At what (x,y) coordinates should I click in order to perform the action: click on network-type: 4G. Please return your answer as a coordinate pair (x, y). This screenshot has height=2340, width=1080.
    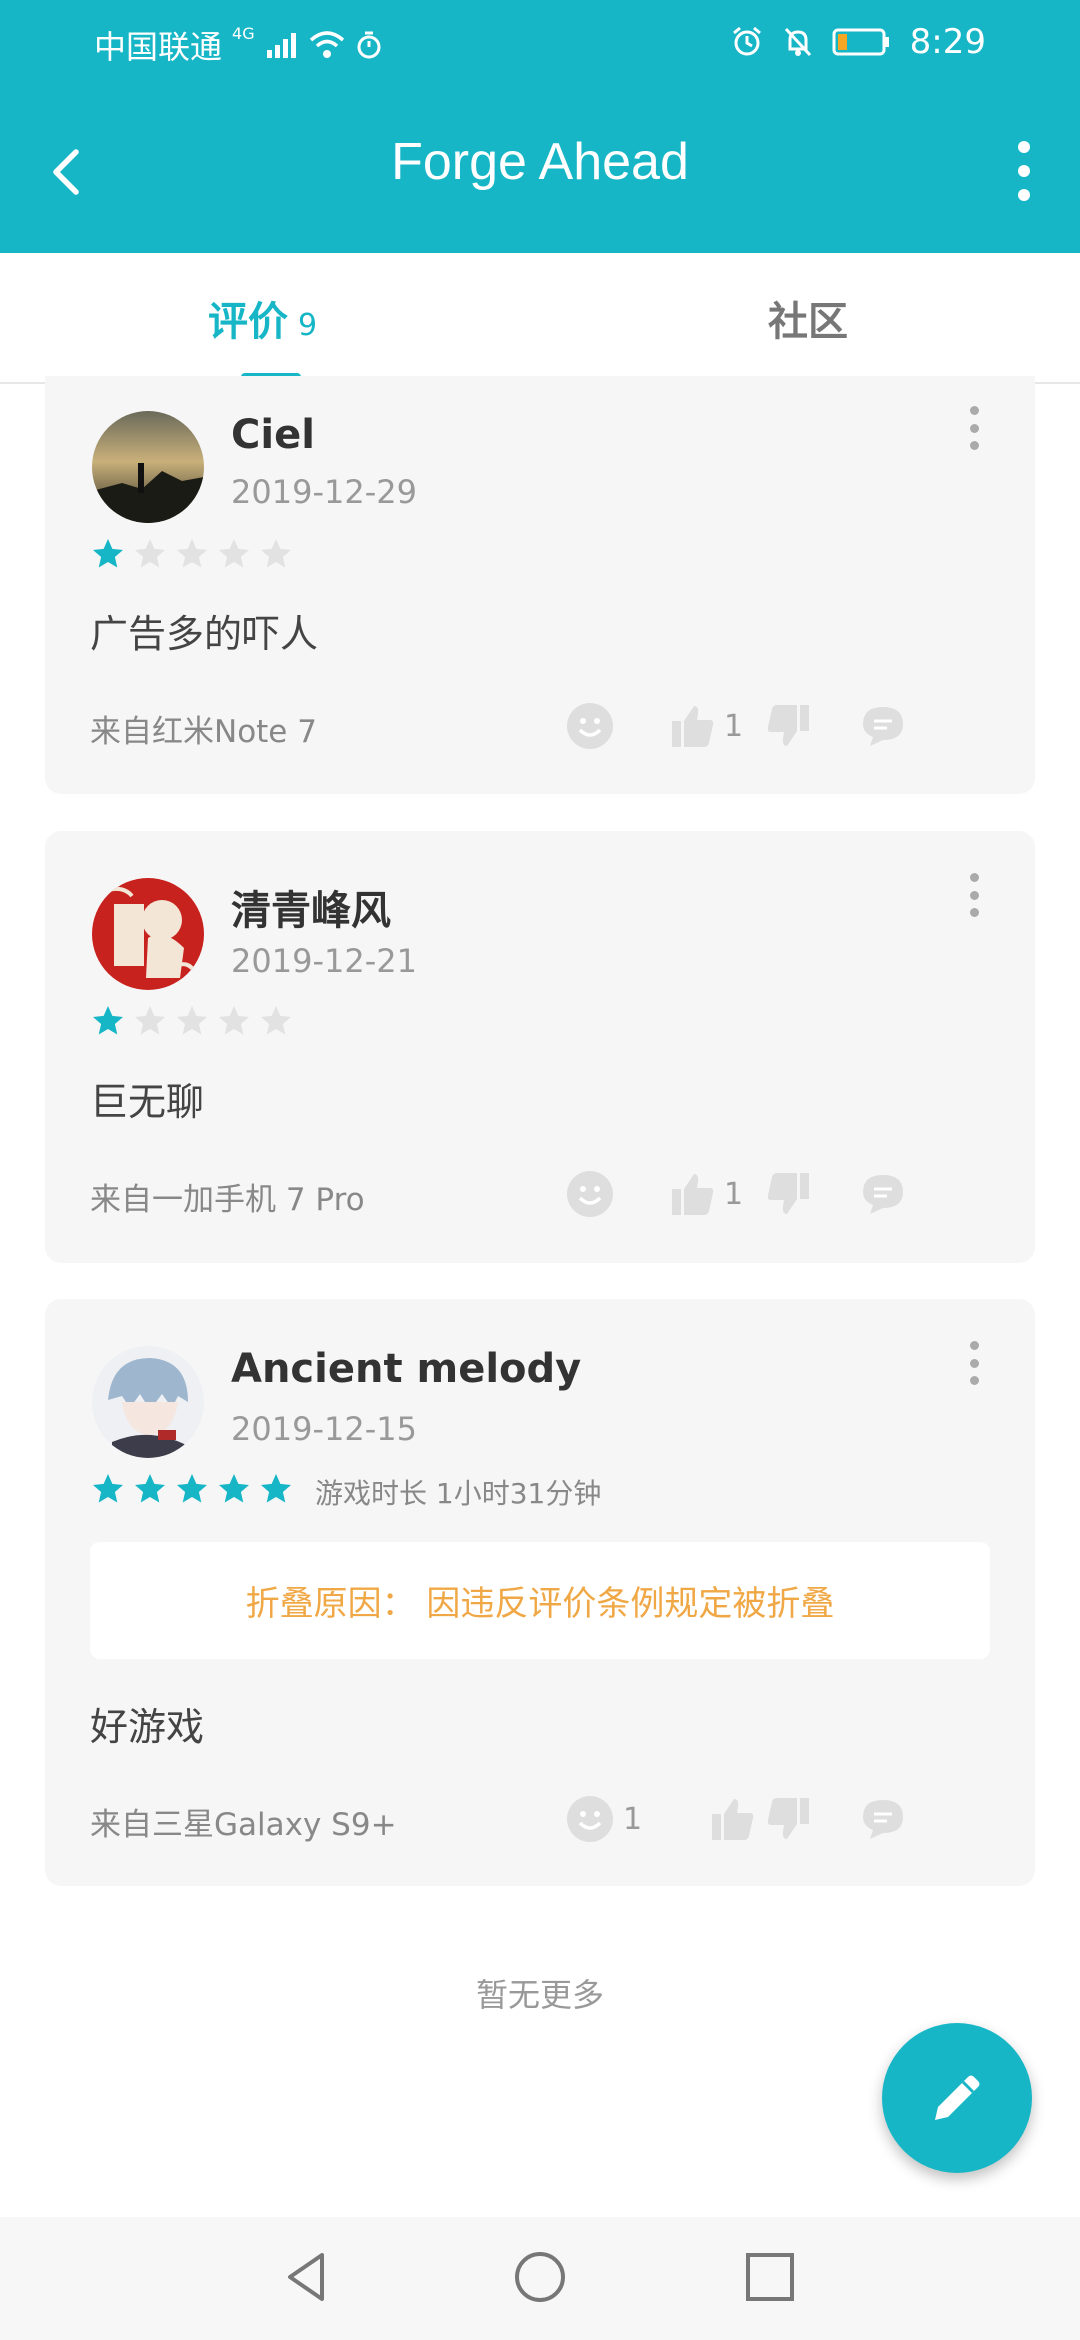
    Looking at the image, I should click on (243, 33).